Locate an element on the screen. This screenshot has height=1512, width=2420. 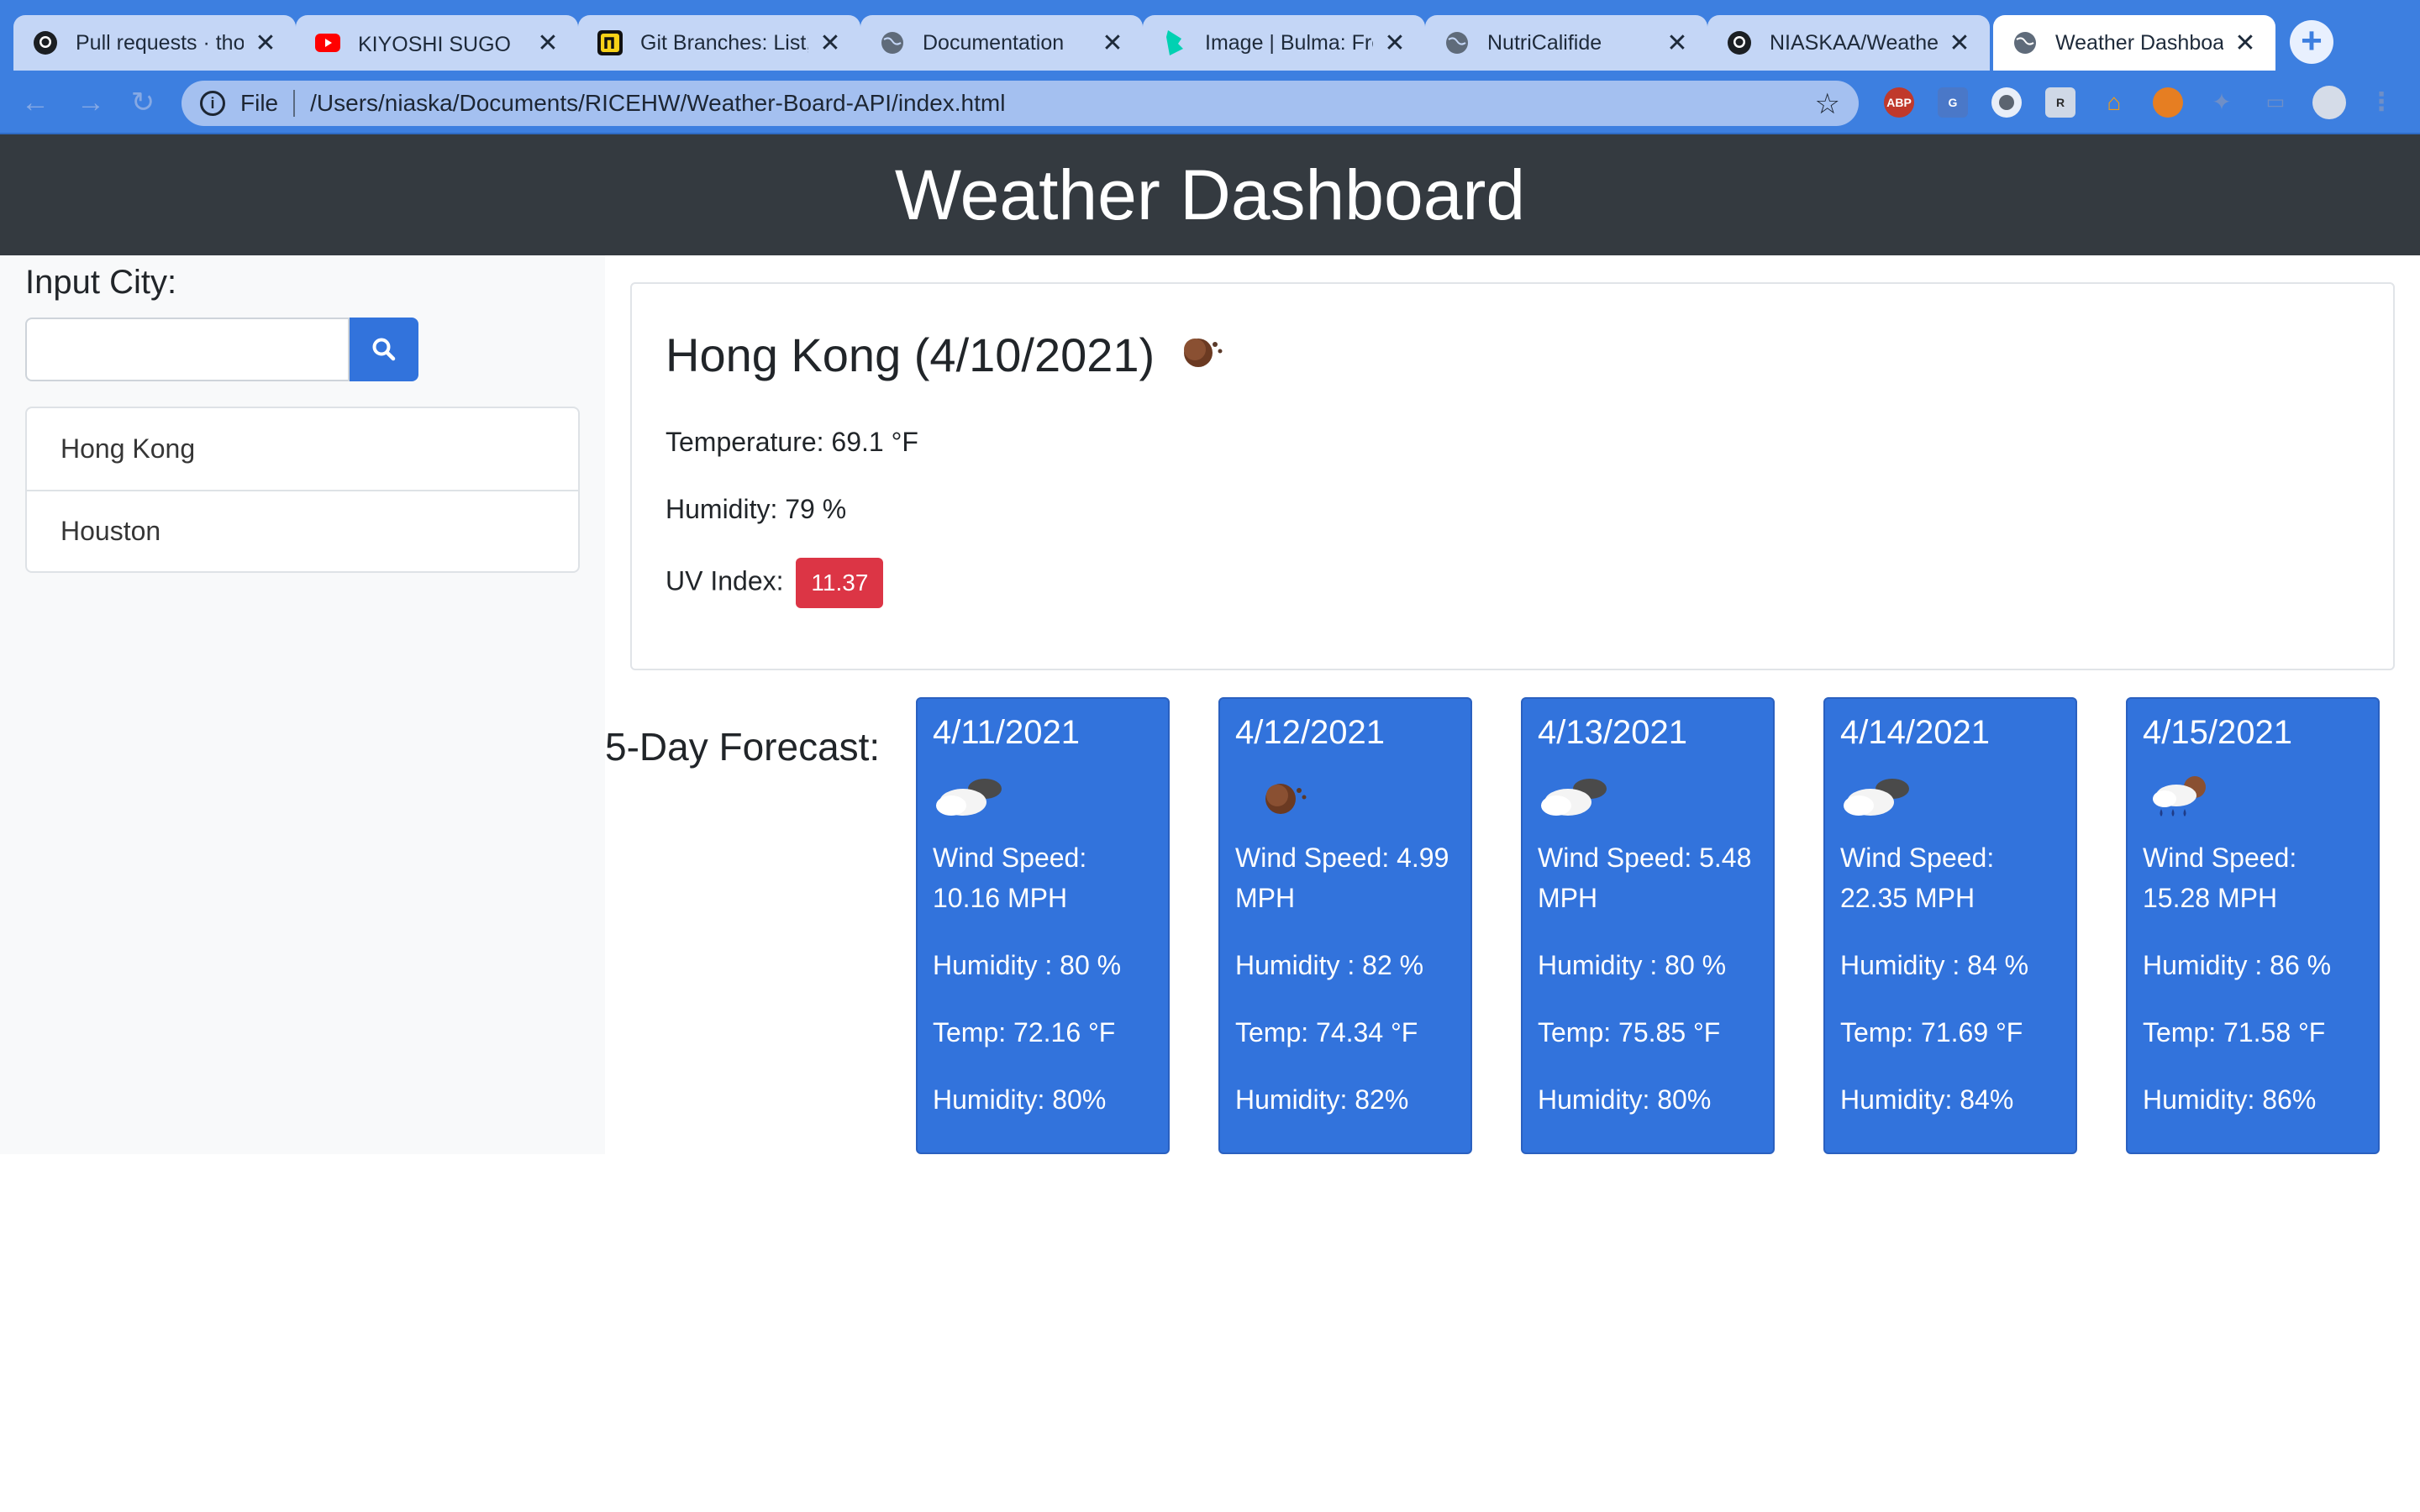
reload-icon: ↻ is located at coordinates (143, 102).